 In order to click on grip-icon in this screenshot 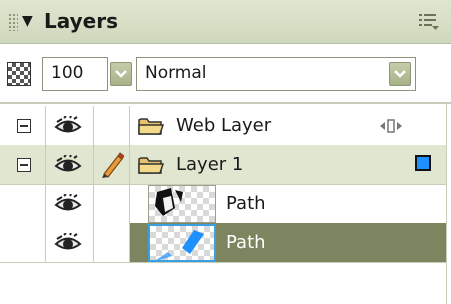, I will do `click(13, 22)`.